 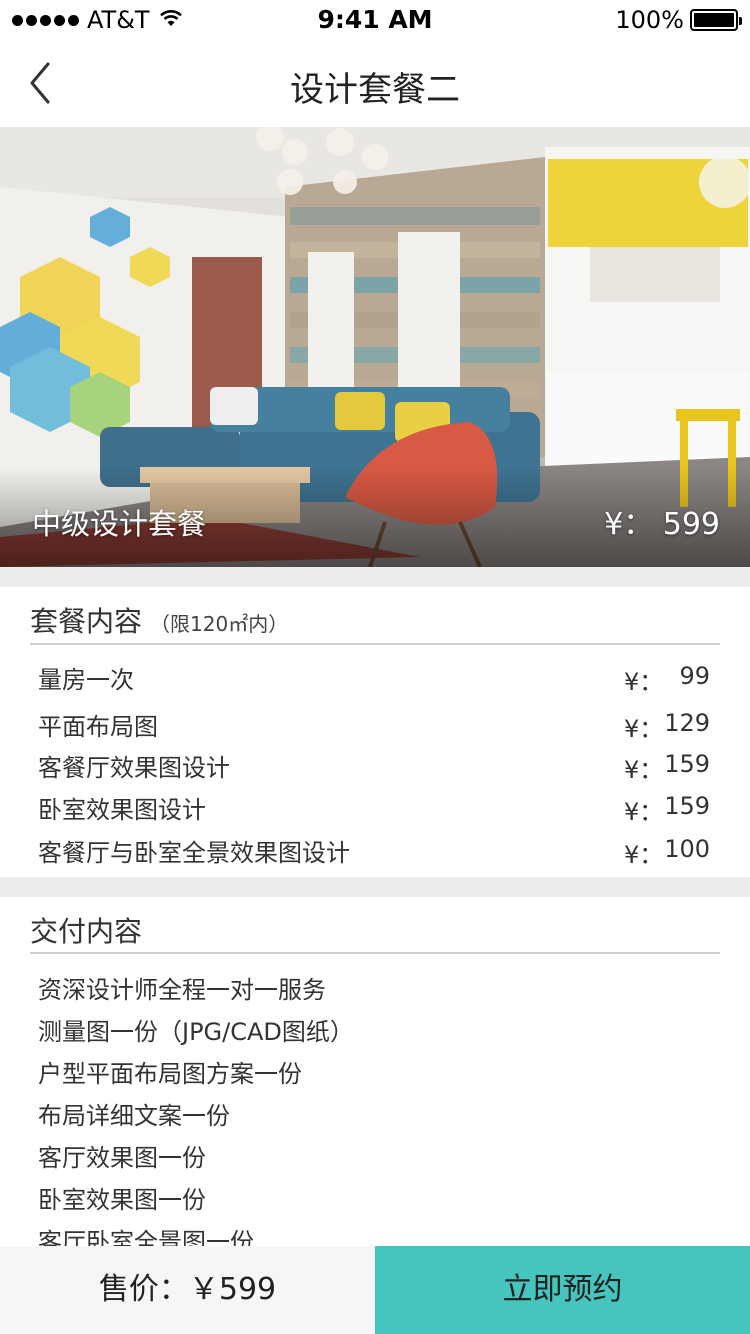 I want to click on package-item-price: 99, so click(x=694, y=676).